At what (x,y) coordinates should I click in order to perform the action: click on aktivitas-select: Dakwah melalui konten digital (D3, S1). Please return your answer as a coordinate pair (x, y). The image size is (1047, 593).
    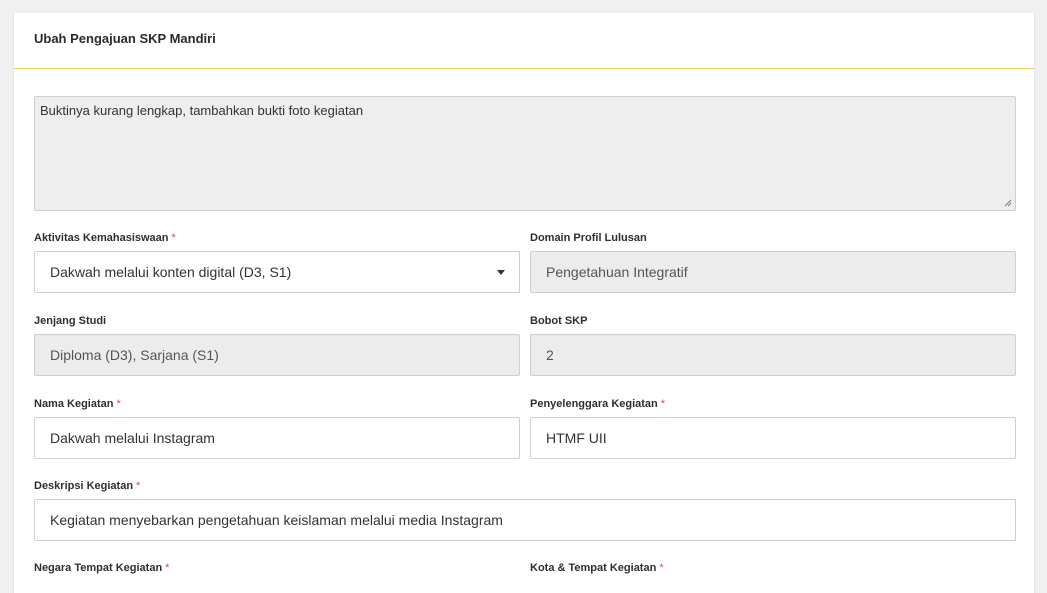
    Looking at the image, I should click on (277, 272).